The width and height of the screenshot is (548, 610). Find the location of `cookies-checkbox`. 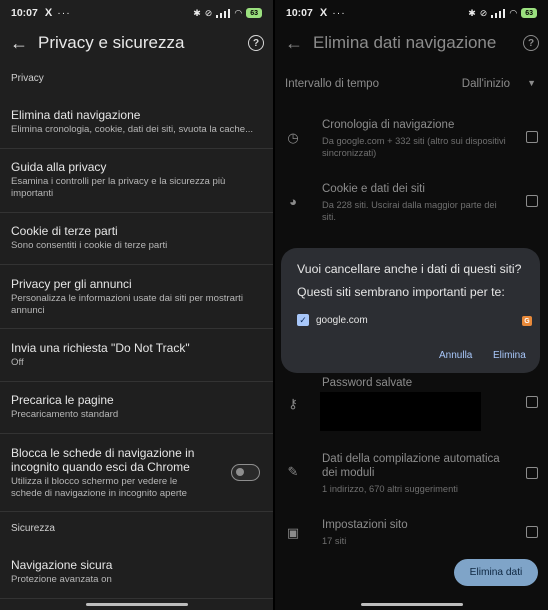

cookies-checkbox is located at coordinates (532, 201).